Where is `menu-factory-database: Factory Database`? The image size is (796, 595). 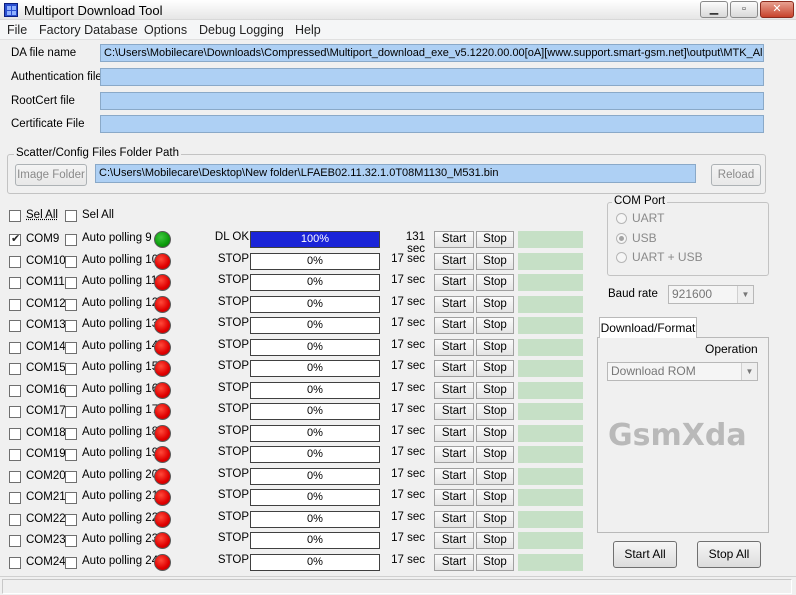 menu-factory-database: Factory Database is located at coordinates (88, 30).